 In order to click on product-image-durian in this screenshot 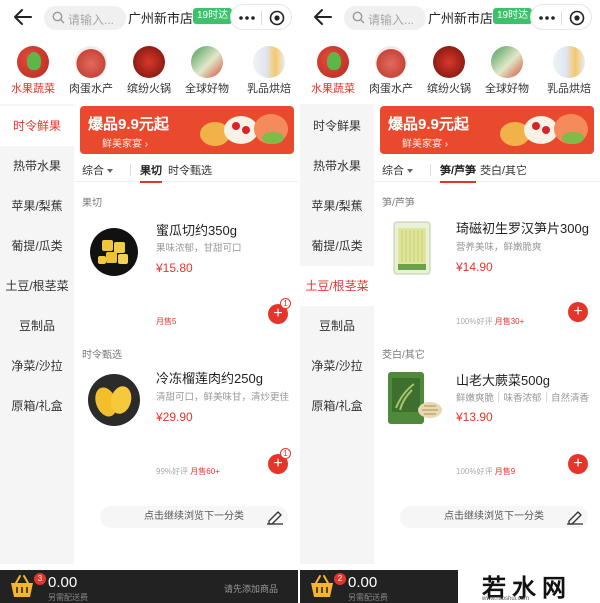, I will do `click(114, 398)`.